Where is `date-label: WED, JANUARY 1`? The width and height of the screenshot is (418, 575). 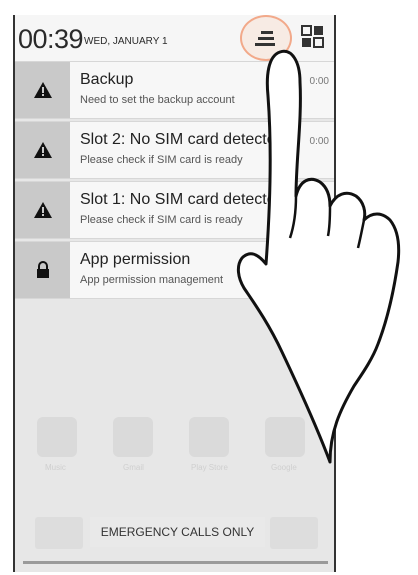 date-label: WED, JANUARY 1 is located at coordinates (126, 41).